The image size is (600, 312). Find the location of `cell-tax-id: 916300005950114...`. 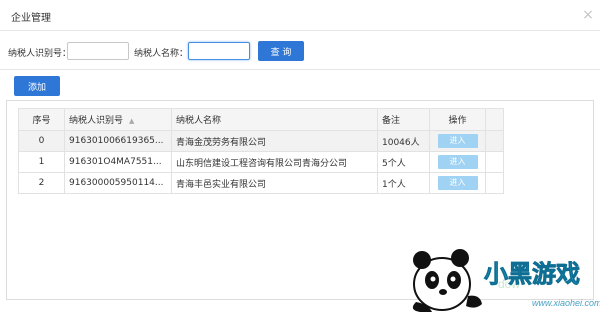

cell-tax-id: 916300005950114... is located at coordinates (118, 183).